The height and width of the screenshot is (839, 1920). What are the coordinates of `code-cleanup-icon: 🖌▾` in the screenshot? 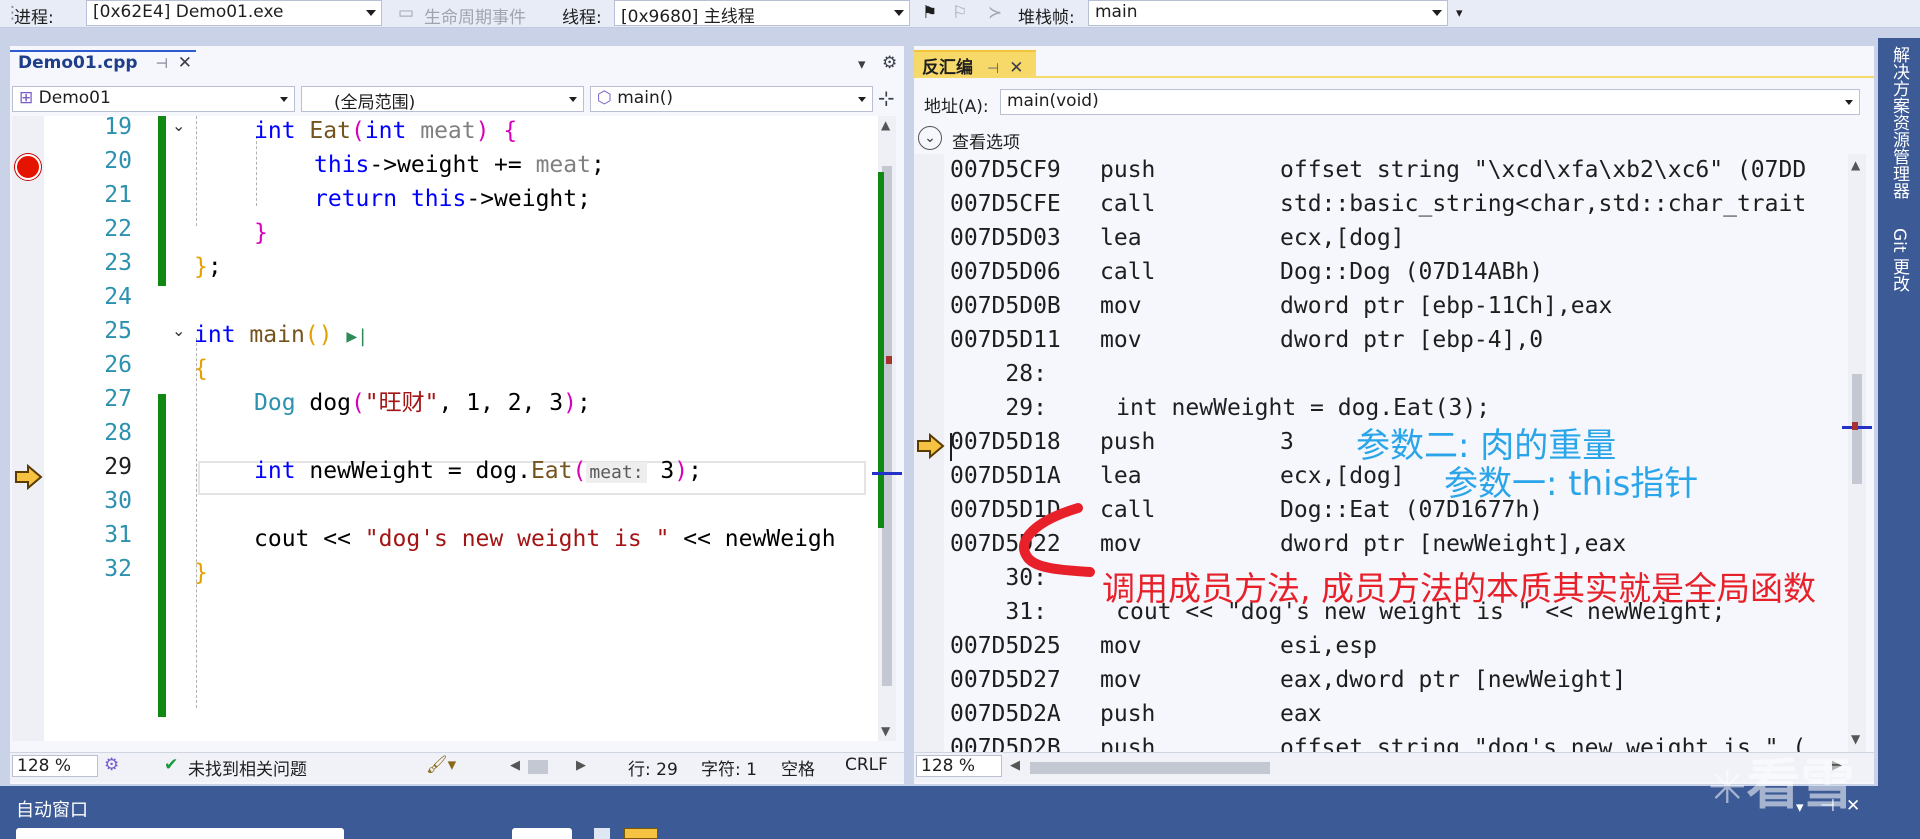 It's located at (441, 767).